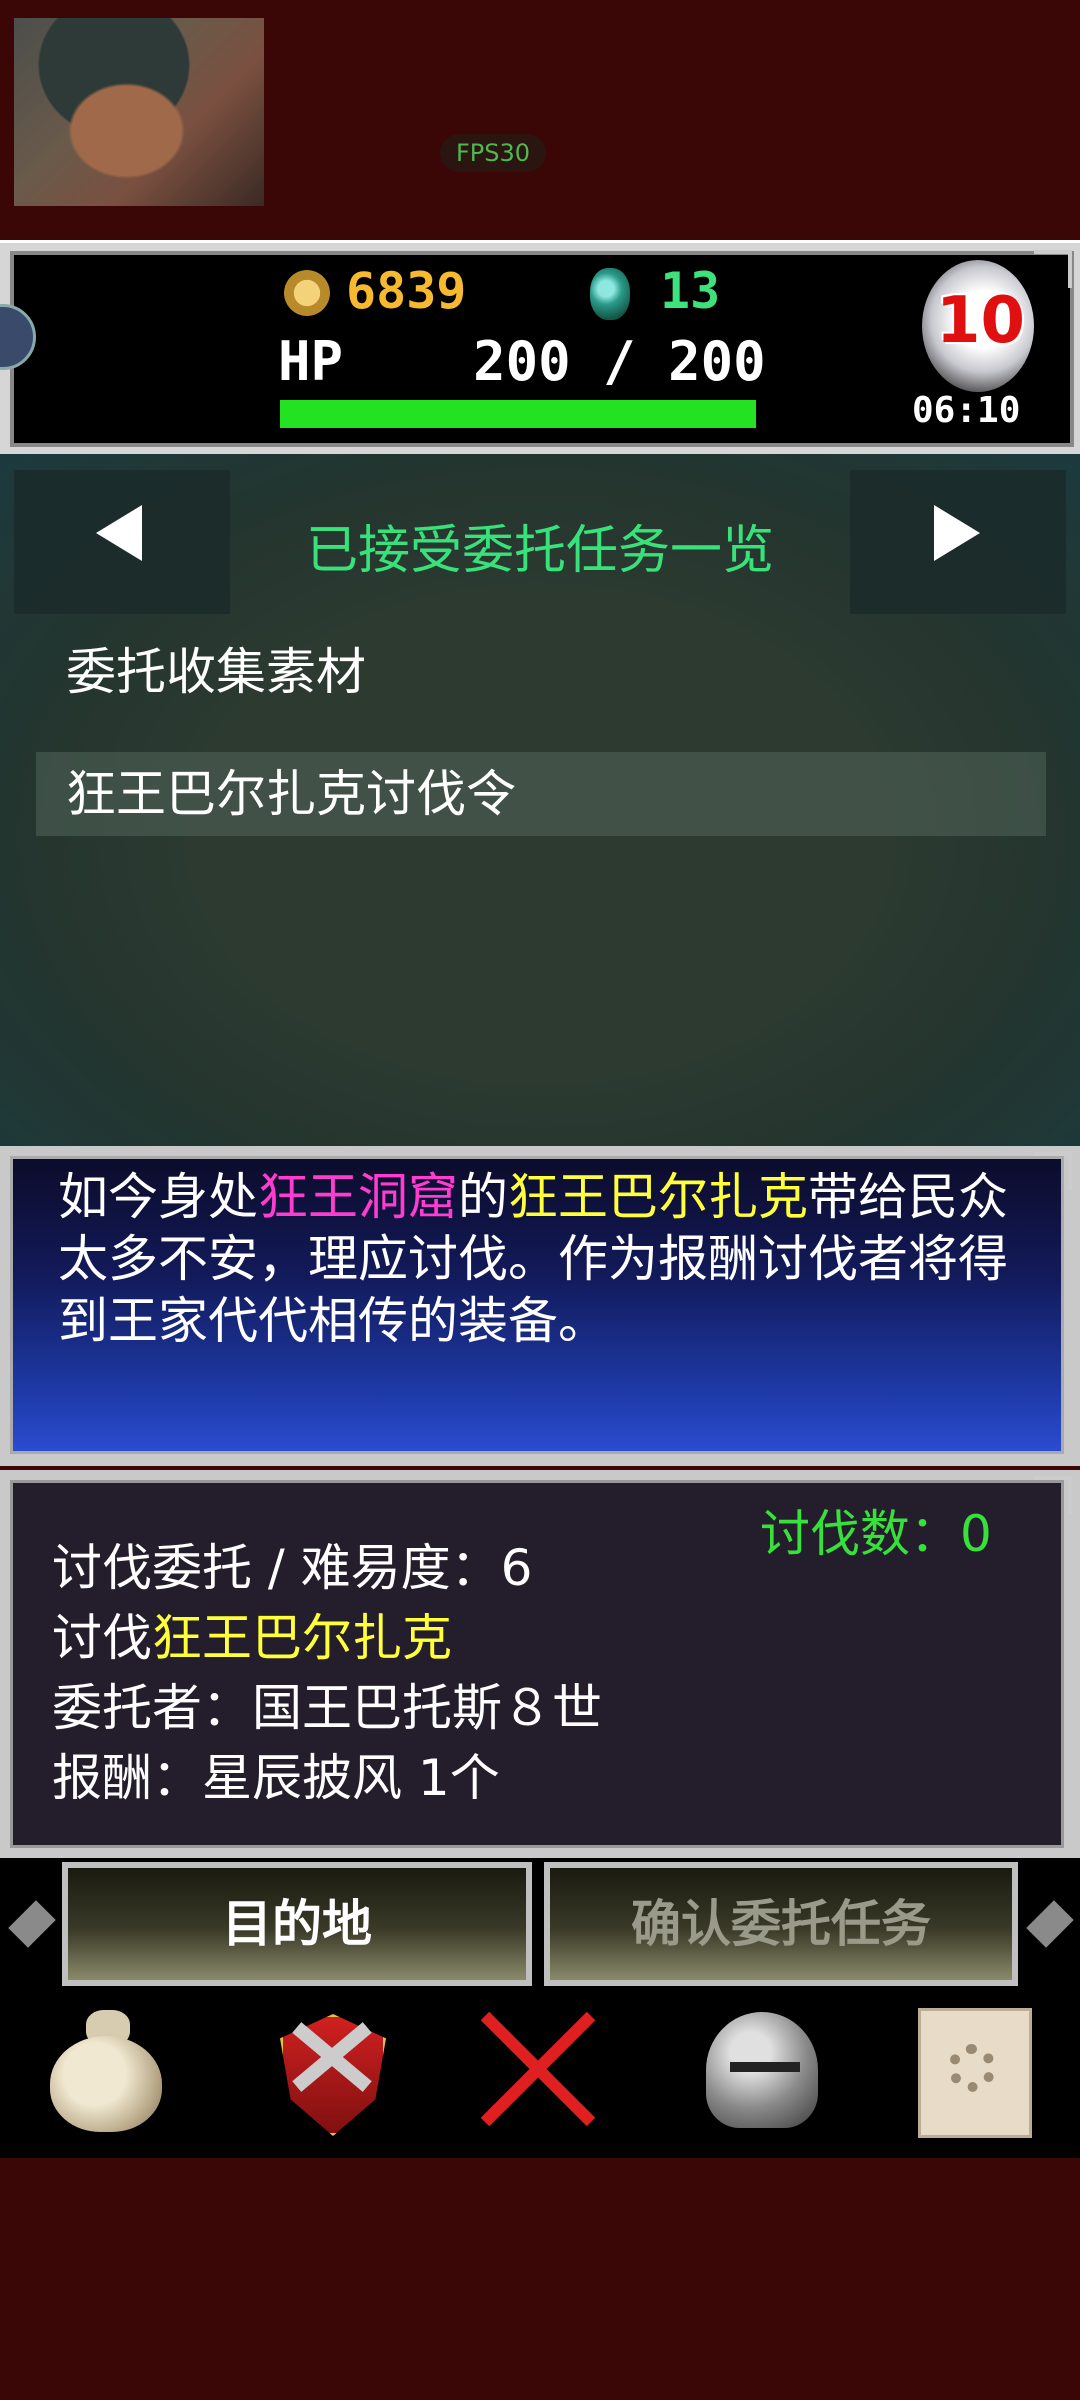 The height and width of the screenshot is (2400, 1080). What do you see at coordinates (119, 533) in the screenshot?
I see `left-triangle-icon` at bounding box center [119, 533].